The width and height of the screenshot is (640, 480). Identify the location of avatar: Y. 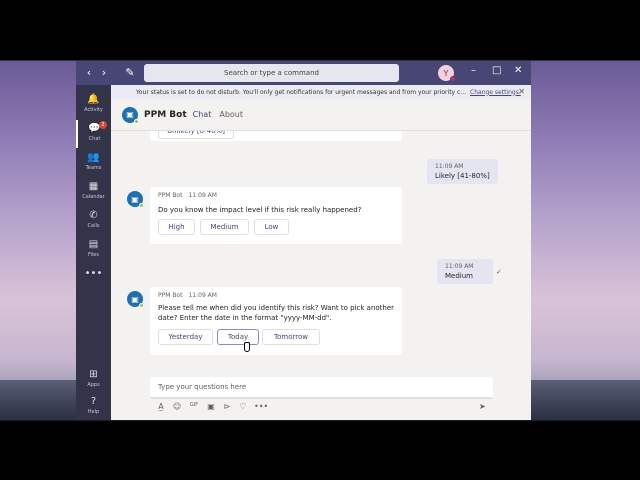
(447, 73).